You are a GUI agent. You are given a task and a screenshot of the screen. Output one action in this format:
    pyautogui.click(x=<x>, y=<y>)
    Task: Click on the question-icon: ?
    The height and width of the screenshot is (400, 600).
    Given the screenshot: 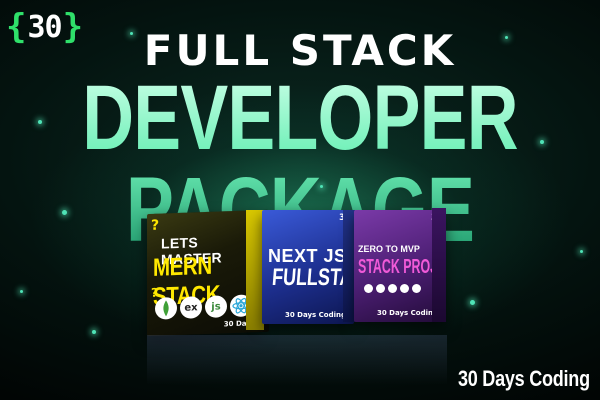 What is the action you would take?
    pyautogui.click(x=155, y=225)
    